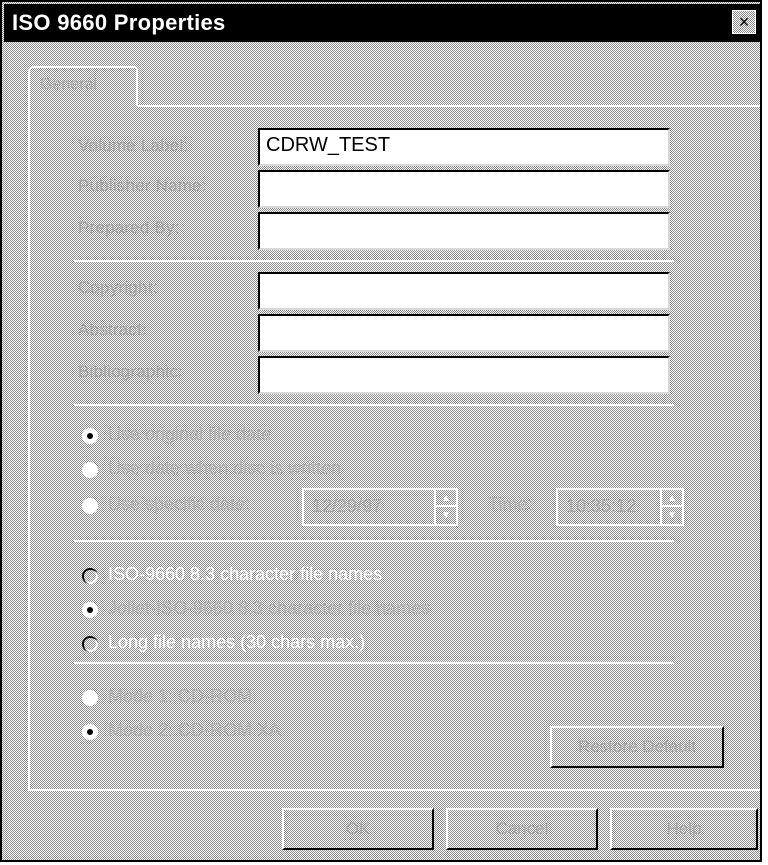 This screenshot has height=865, width=768. I want to click on radio-original-file-date, so click(90, 436).